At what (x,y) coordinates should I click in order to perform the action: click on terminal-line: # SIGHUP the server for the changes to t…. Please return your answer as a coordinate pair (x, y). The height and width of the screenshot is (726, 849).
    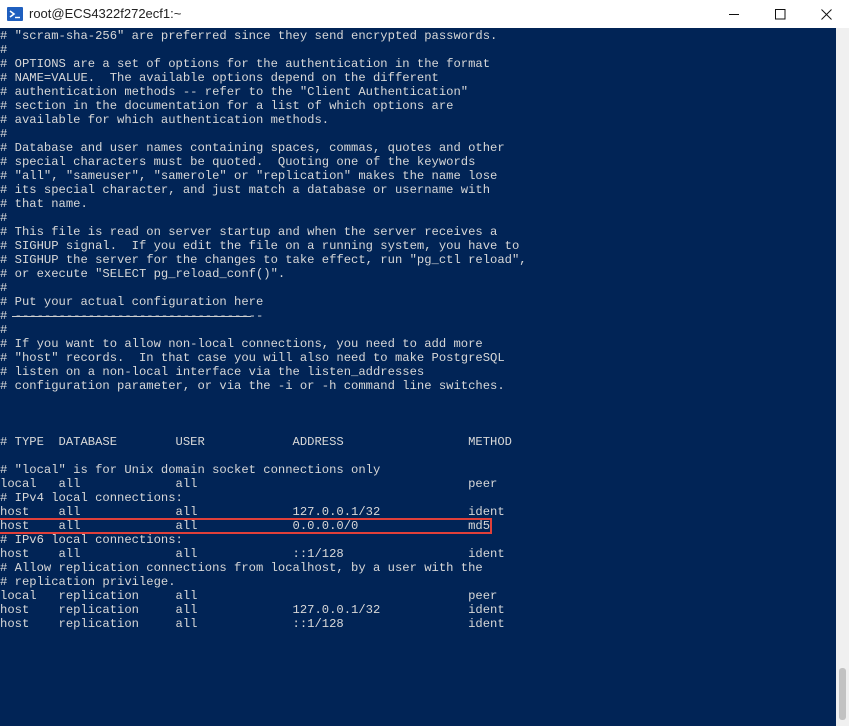
    Looking at the image, I should click on (263, 260).